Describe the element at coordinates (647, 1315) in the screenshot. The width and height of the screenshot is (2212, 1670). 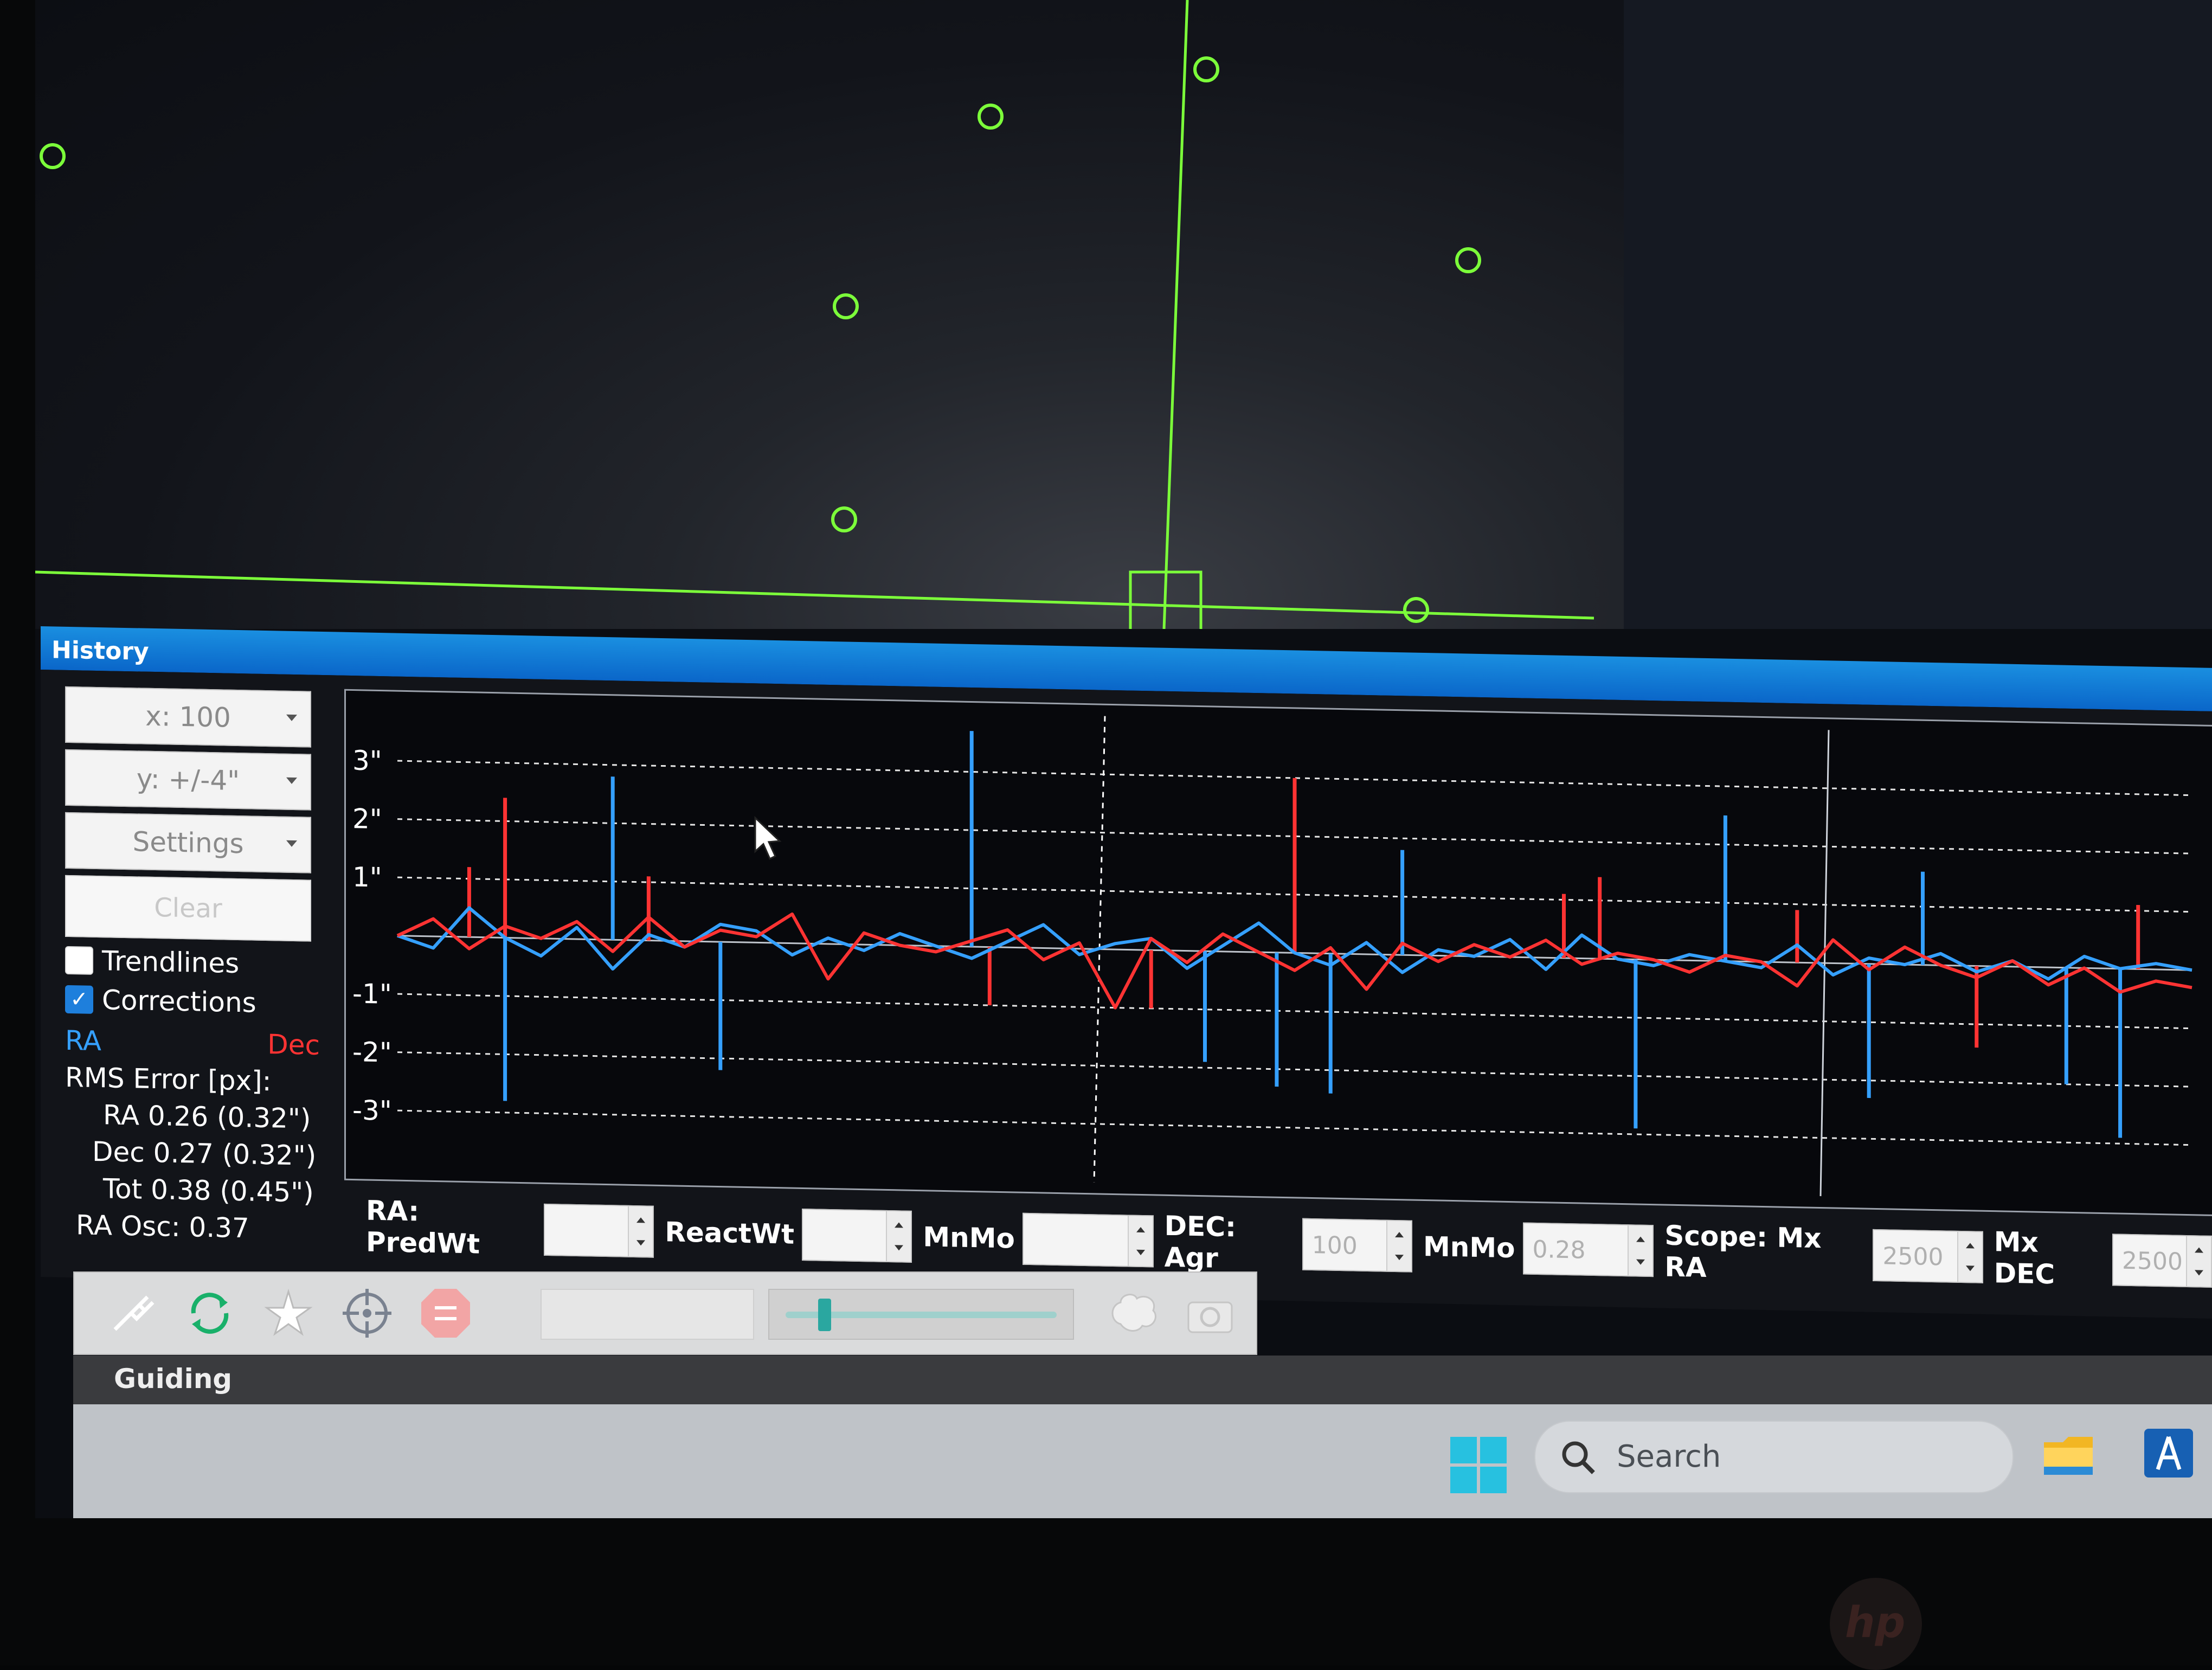
I see `exposure-dropdown` at that location.